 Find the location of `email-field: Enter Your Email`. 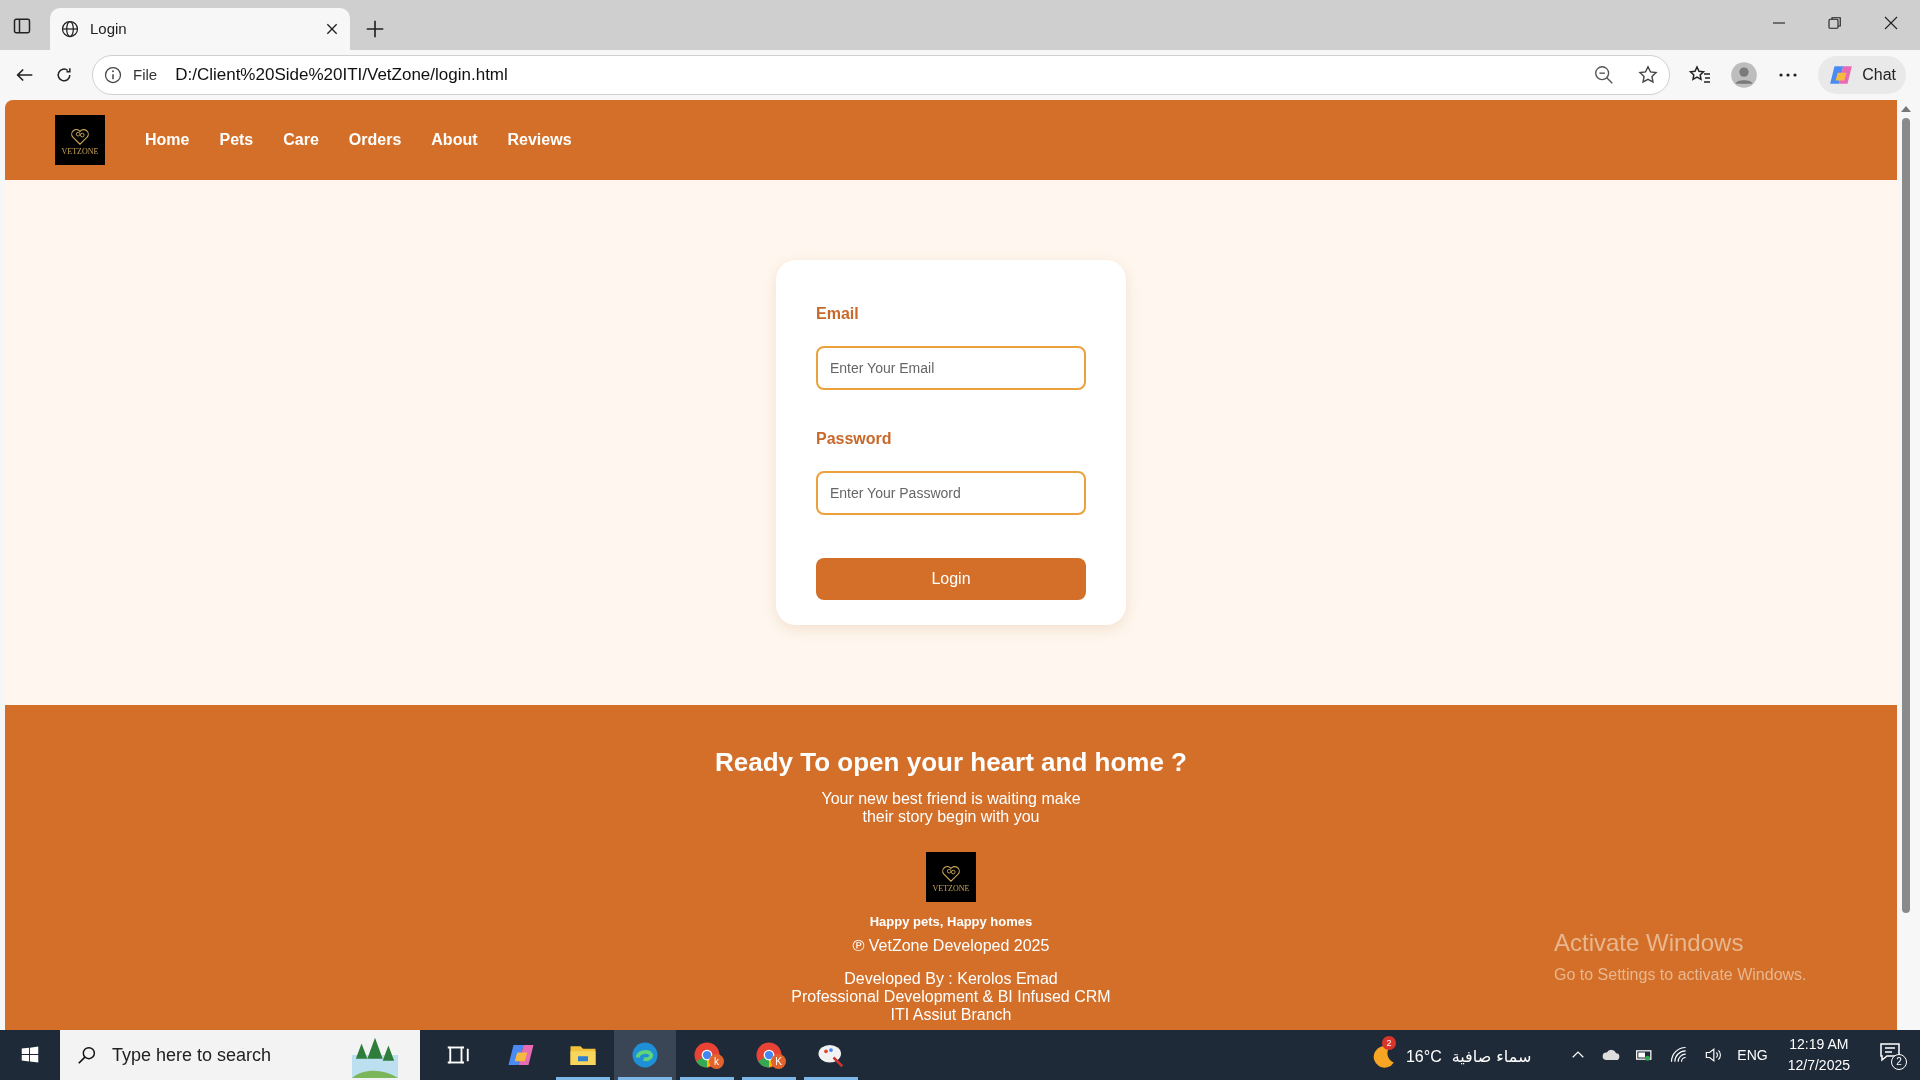

email-field: Enter Your Email is located at coordinates (951, 368).